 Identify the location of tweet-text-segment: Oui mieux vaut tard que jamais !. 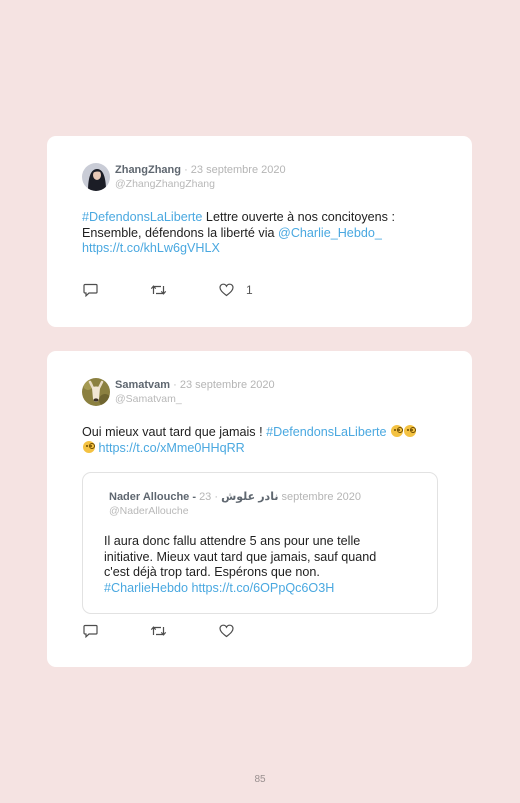
(174, 432).